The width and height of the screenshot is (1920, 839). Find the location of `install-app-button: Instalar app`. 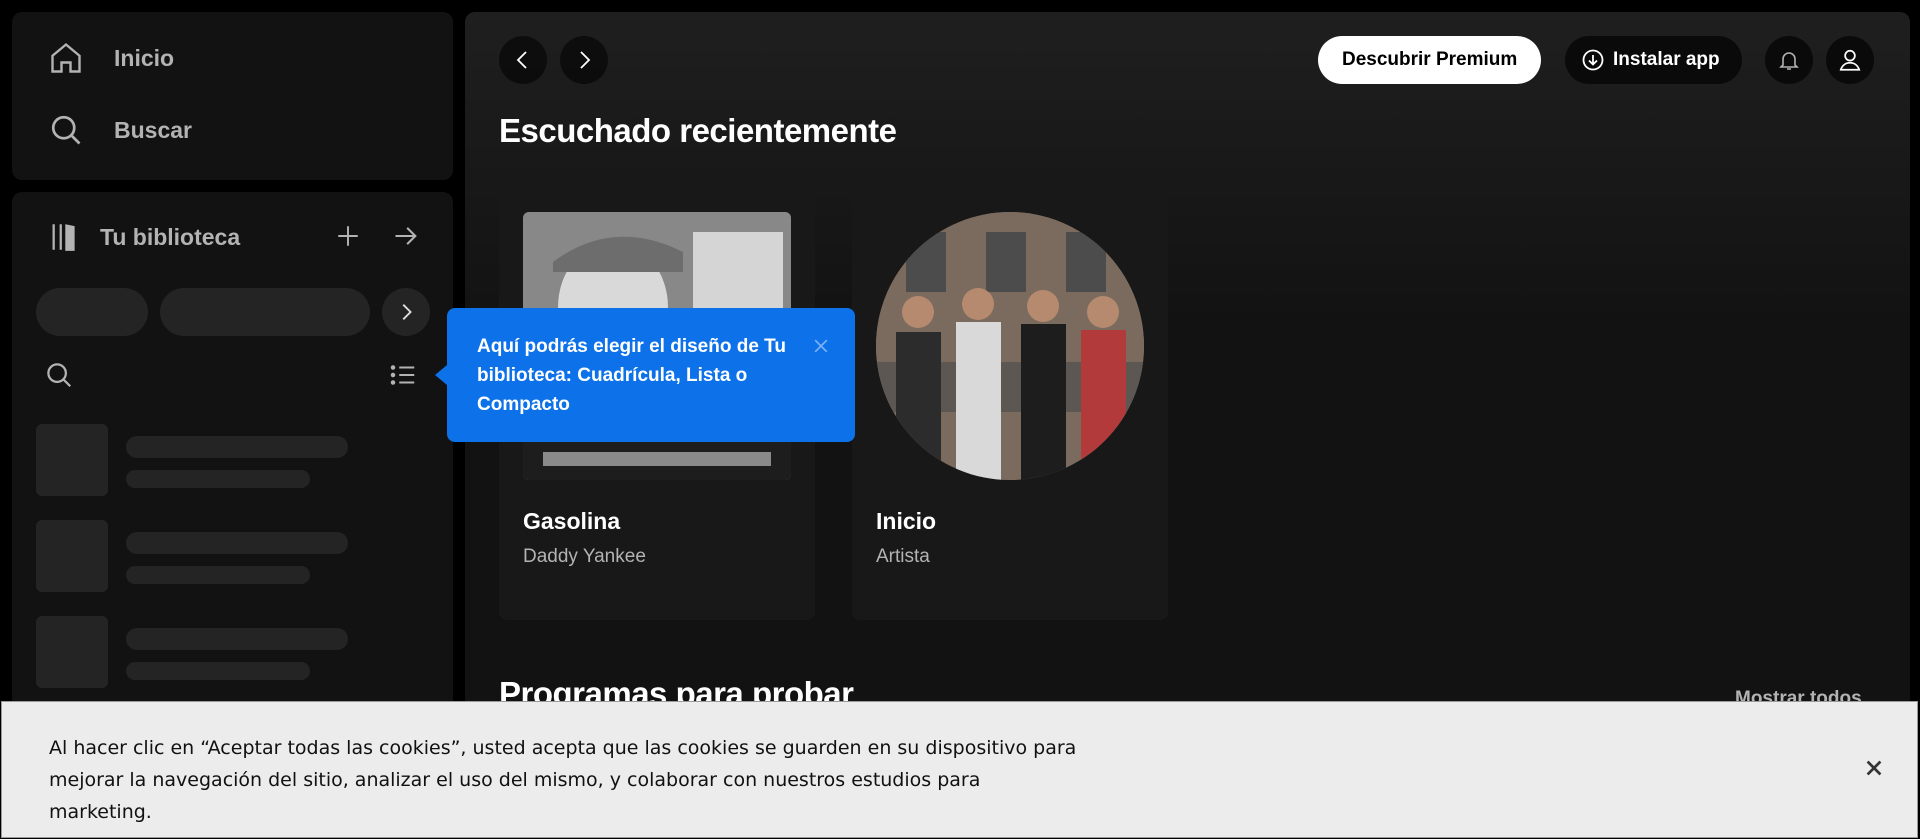

install-app-button: Instalar app is located at coordinates (1653, 60).